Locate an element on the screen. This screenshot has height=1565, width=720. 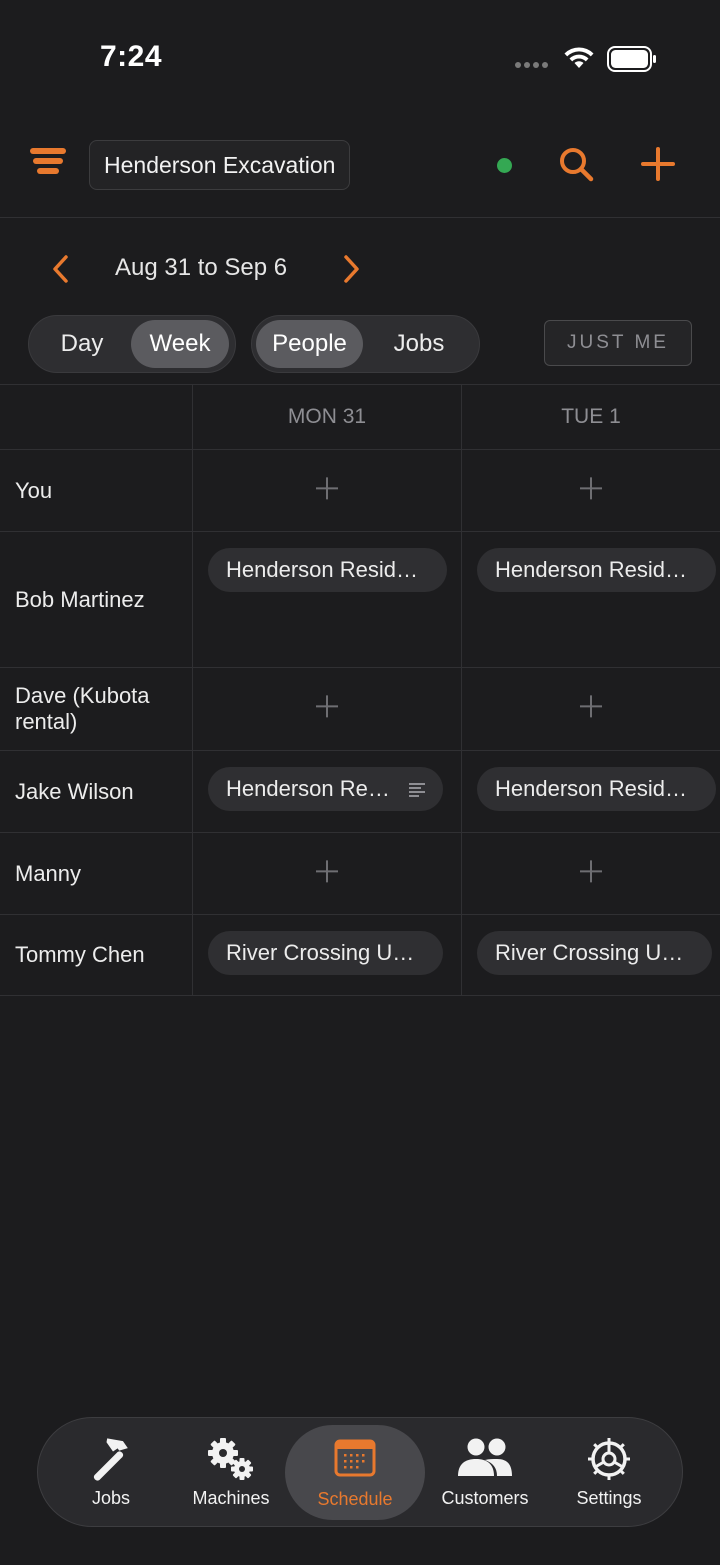
date-navigation: Aug 31 to Sep 6 is located at coordinates (360, 270).